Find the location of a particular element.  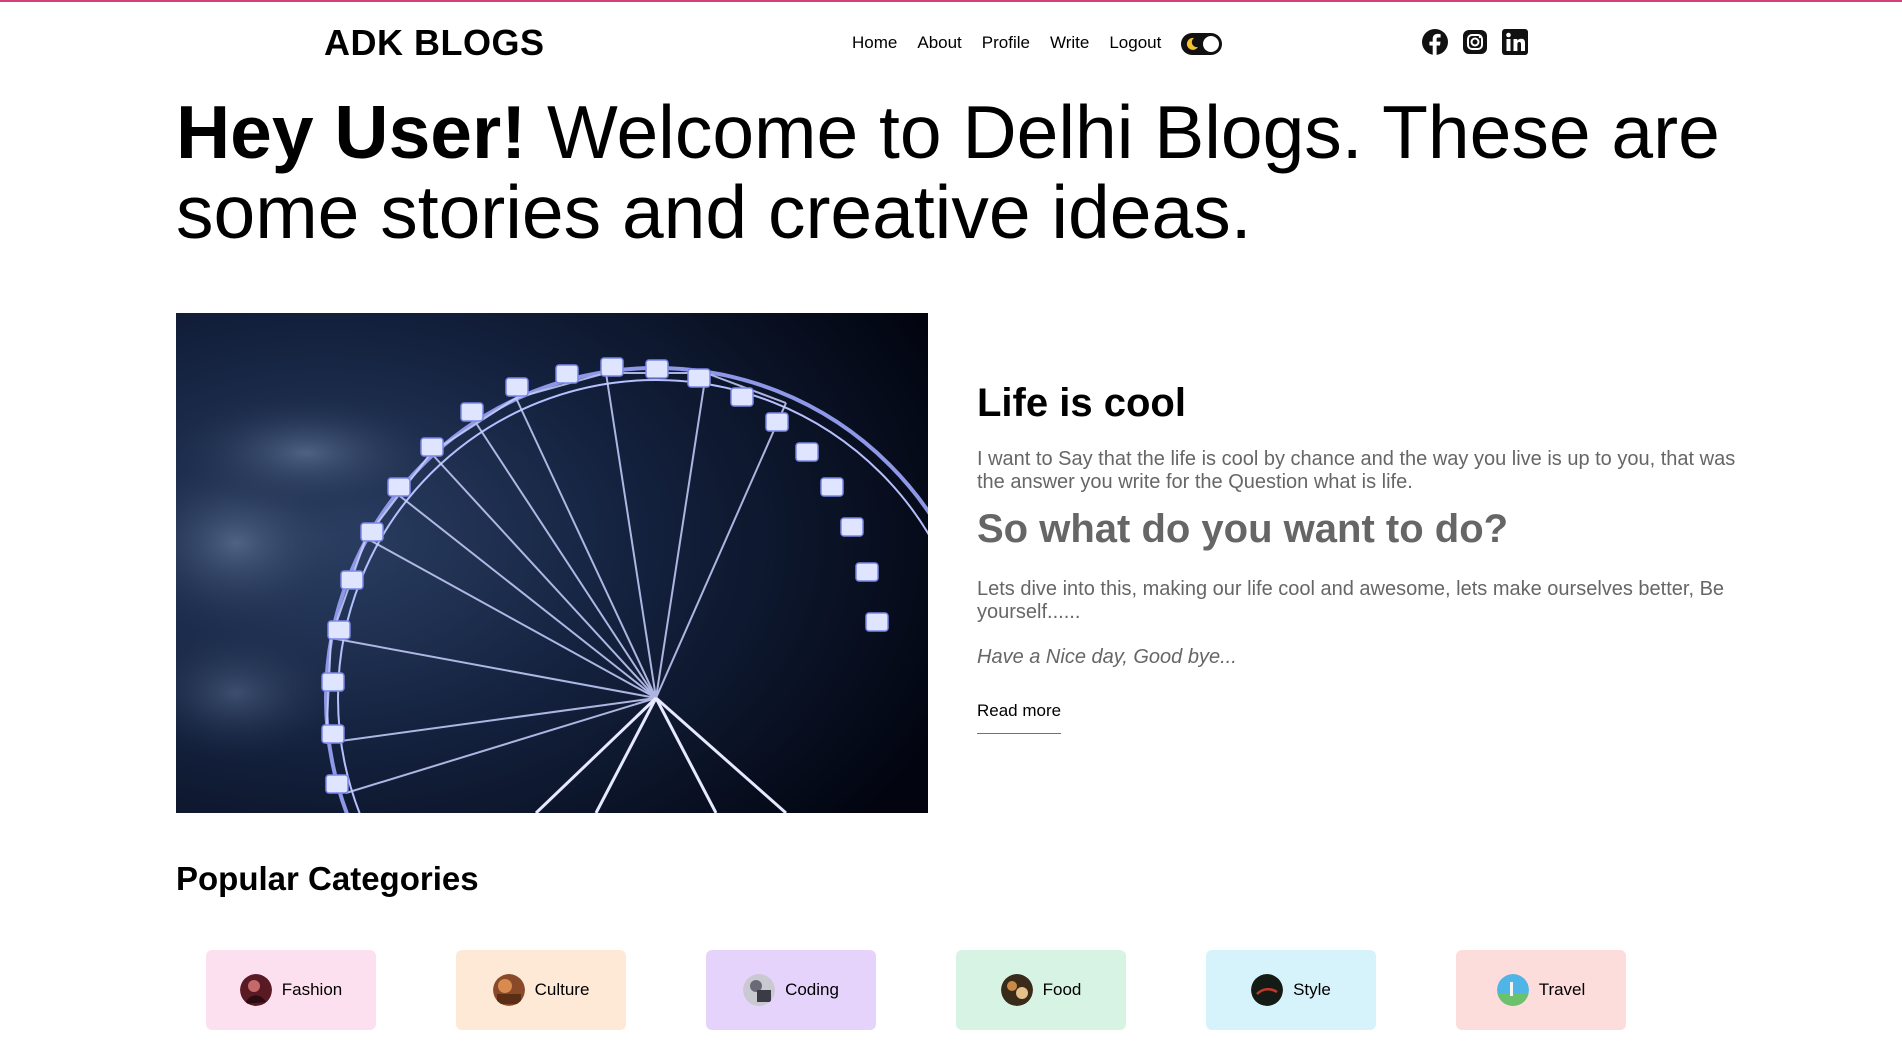

toggle-knob is located at coordinates (1211, 44).